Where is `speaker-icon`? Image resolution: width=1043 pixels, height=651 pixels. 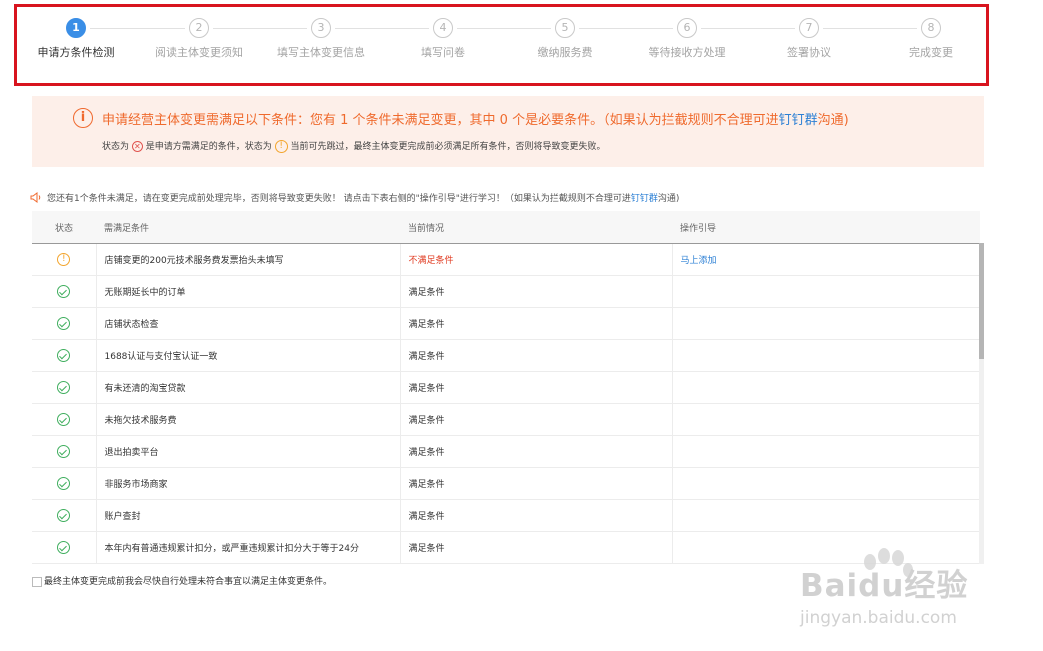
speaker-icon is located at coordinates (36, 198).